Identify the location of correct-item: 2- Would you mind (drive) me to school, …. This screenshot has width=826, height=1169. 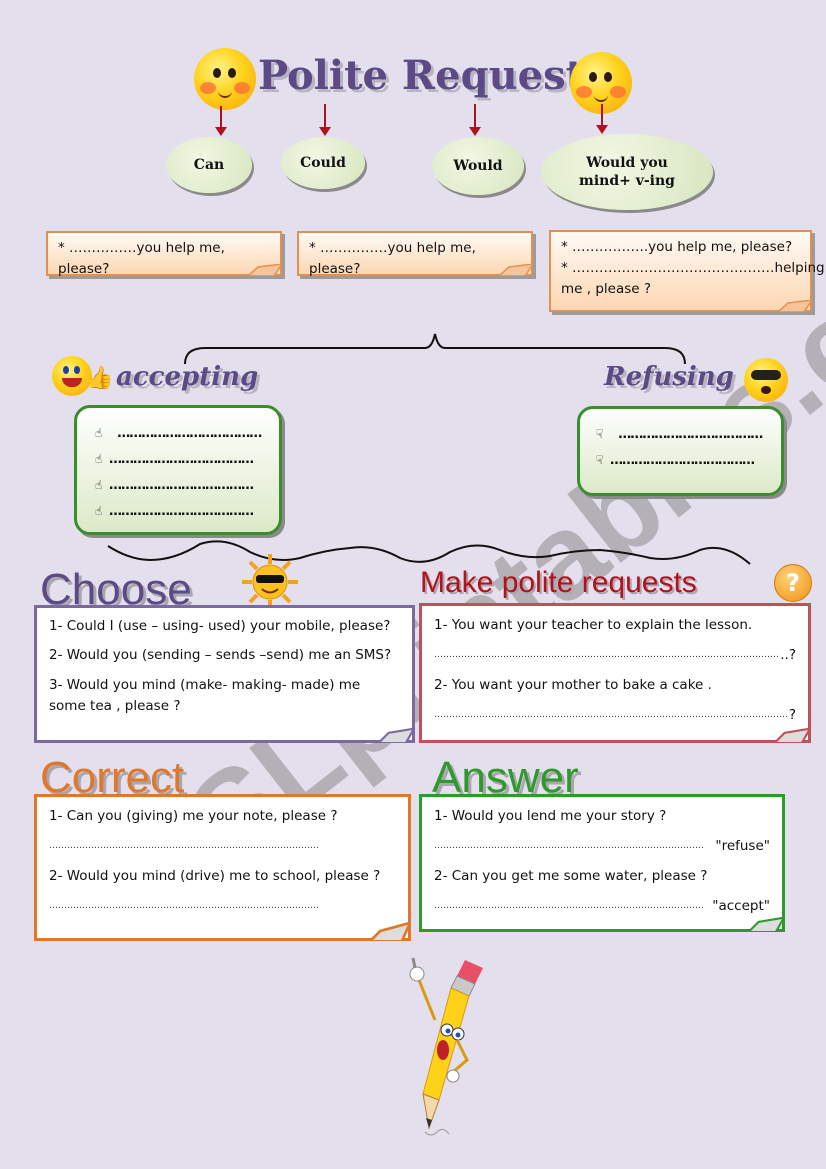
(215, 876).